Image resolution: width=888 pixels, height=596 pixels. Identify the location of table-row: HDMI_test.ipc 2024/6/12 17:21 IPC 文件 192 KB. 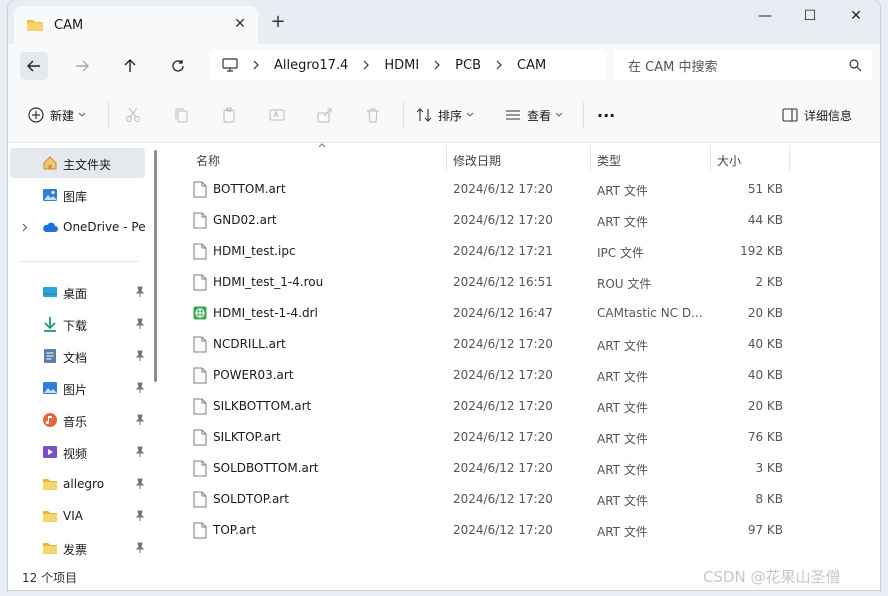
(488, 251).